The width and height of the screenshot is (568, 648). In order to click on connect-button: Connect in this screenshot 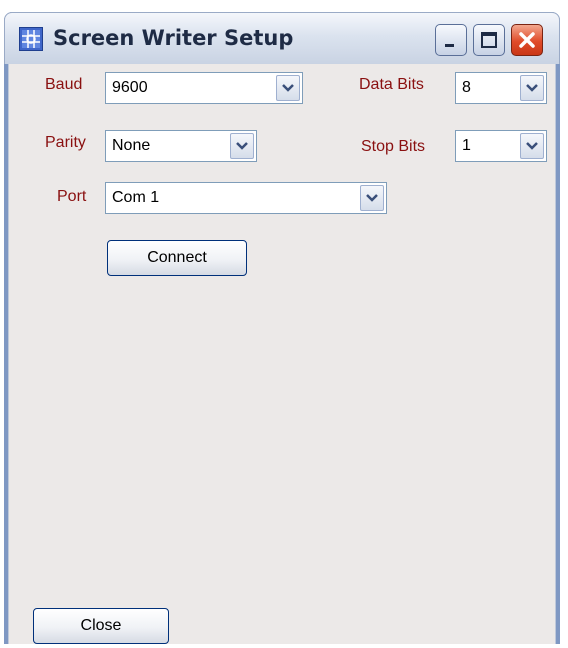, I will do `click(177, 258)`.